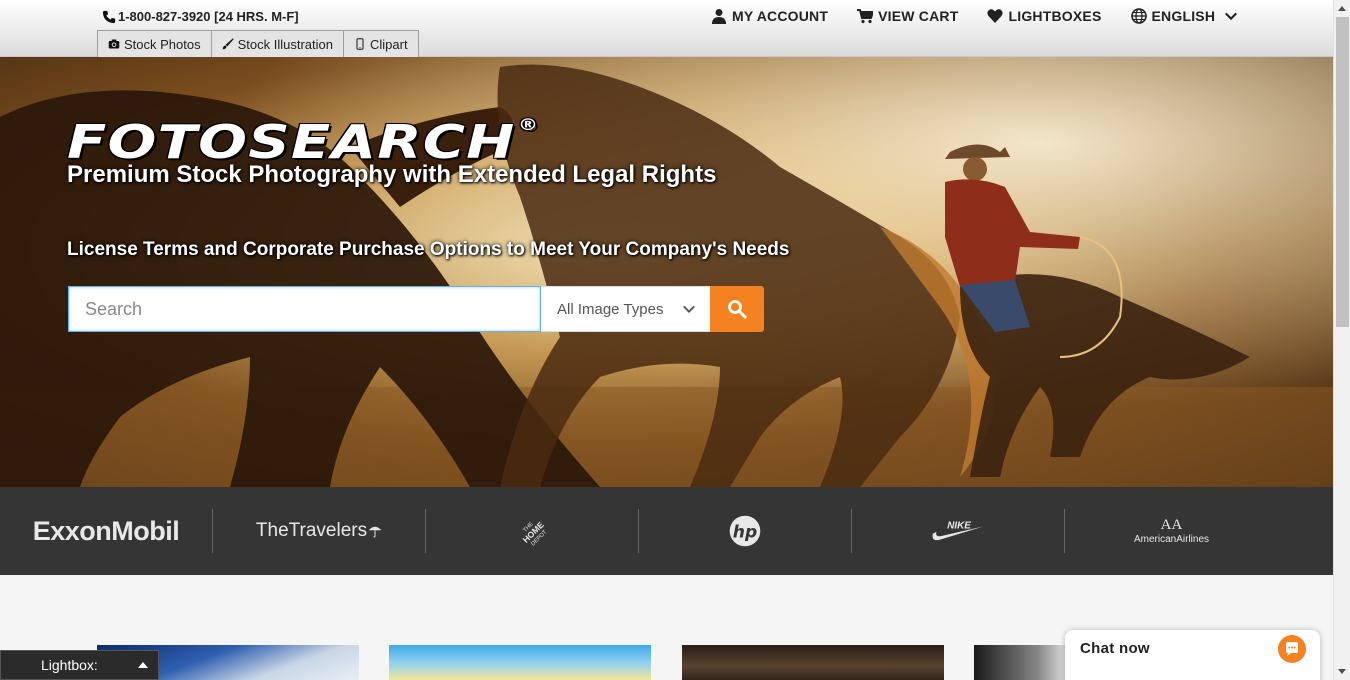 The height and width of the screenshot is (680, 1350). I want to click on view-cart-link: VIEW CART, so click(907, 16).